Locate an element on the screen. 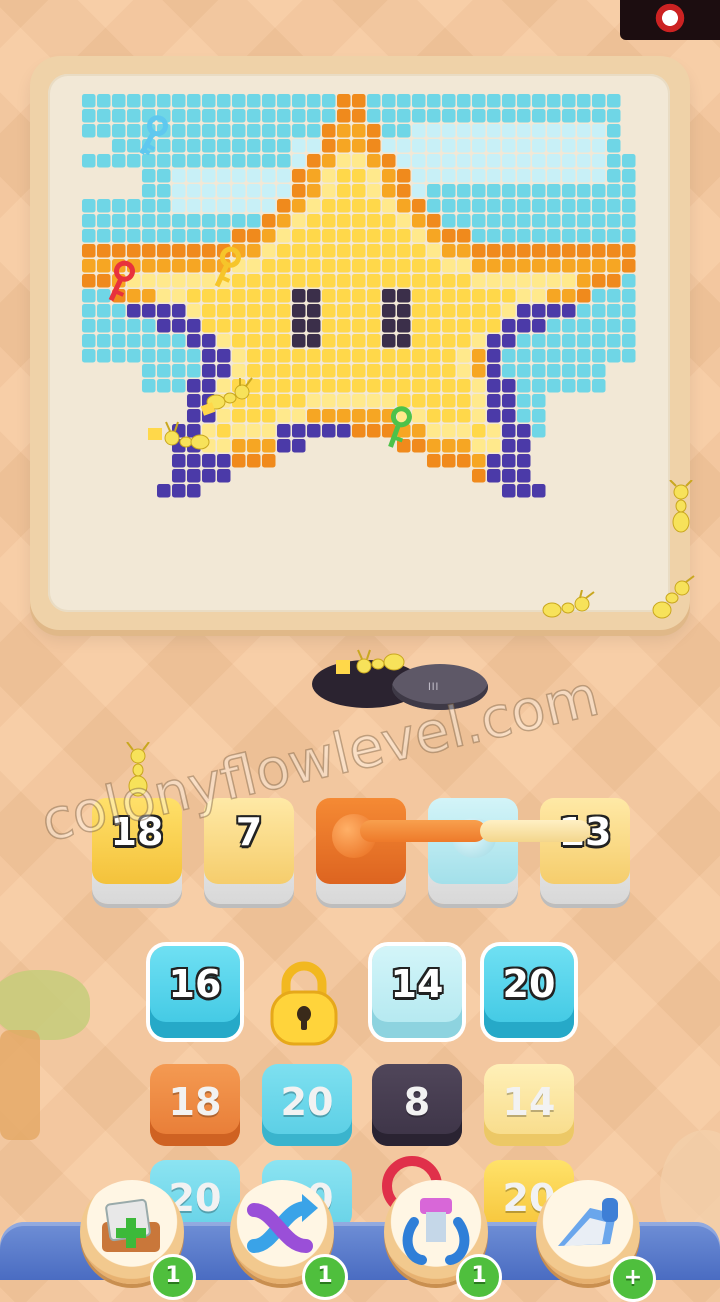 The height and width of the screenshot is (1302, 720). grid-block-8: 8 is located at coordinates (417, 1110).